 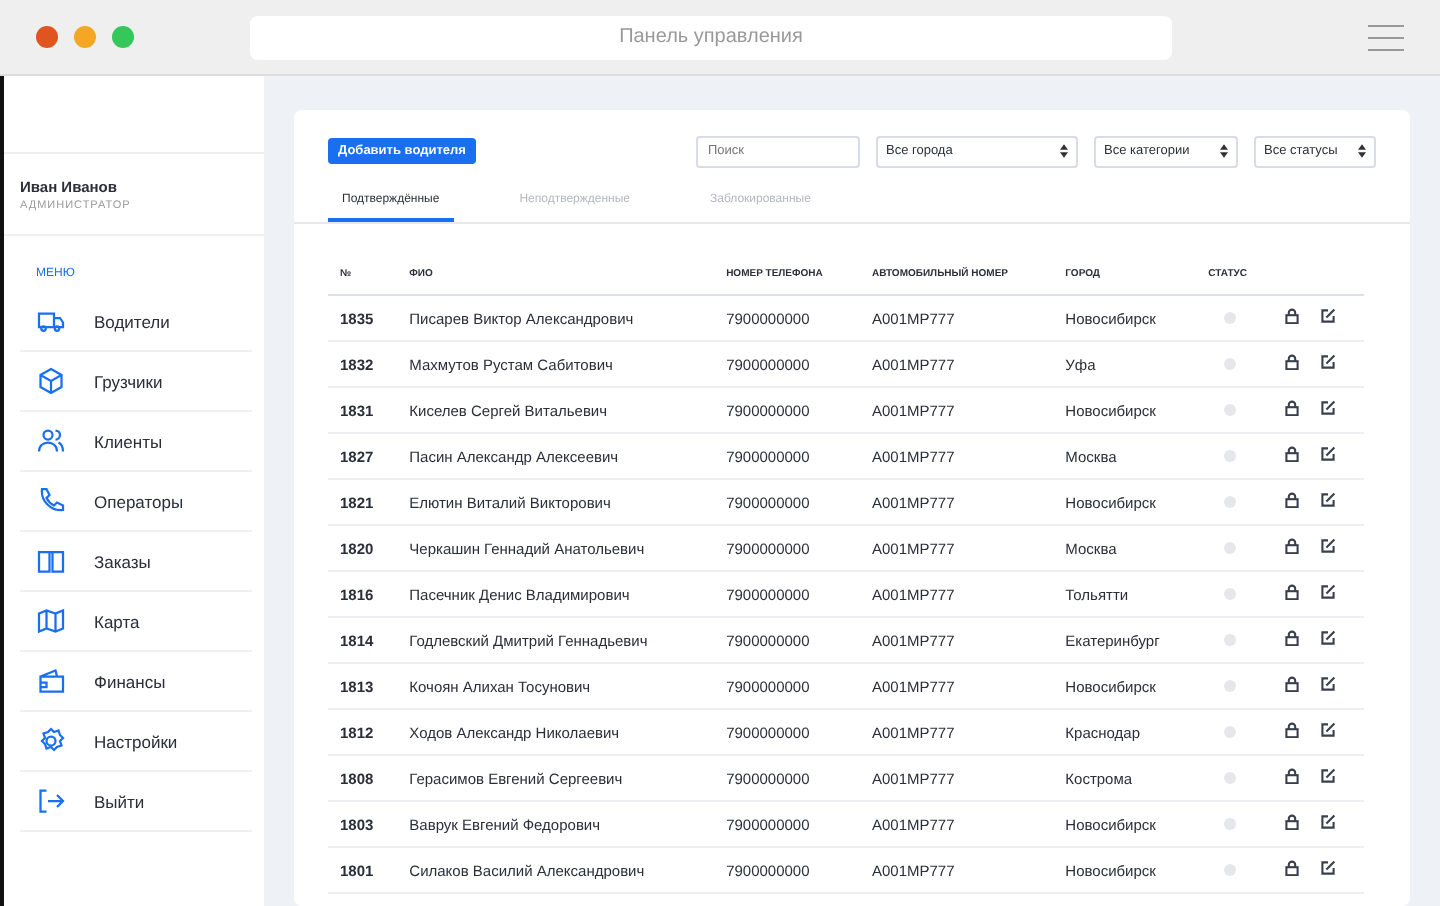 I want to click on sidebar-item: Грузчики, so click(x=136, y=382).